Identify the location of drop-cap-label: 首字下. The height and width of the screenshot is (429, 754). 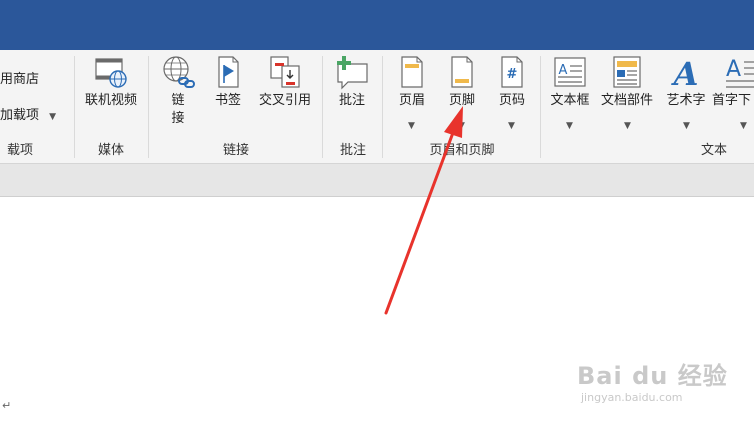
(732, 100).